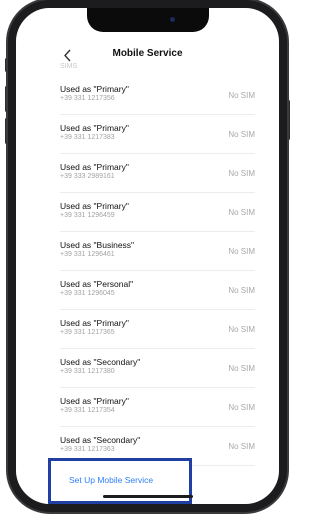  What do you see at coordinates (157, 134) in the screenshot?
I see `sim-list-item: Used as "Primary" +39 331 1217383 No SIM` at bounding box center [157, 134].